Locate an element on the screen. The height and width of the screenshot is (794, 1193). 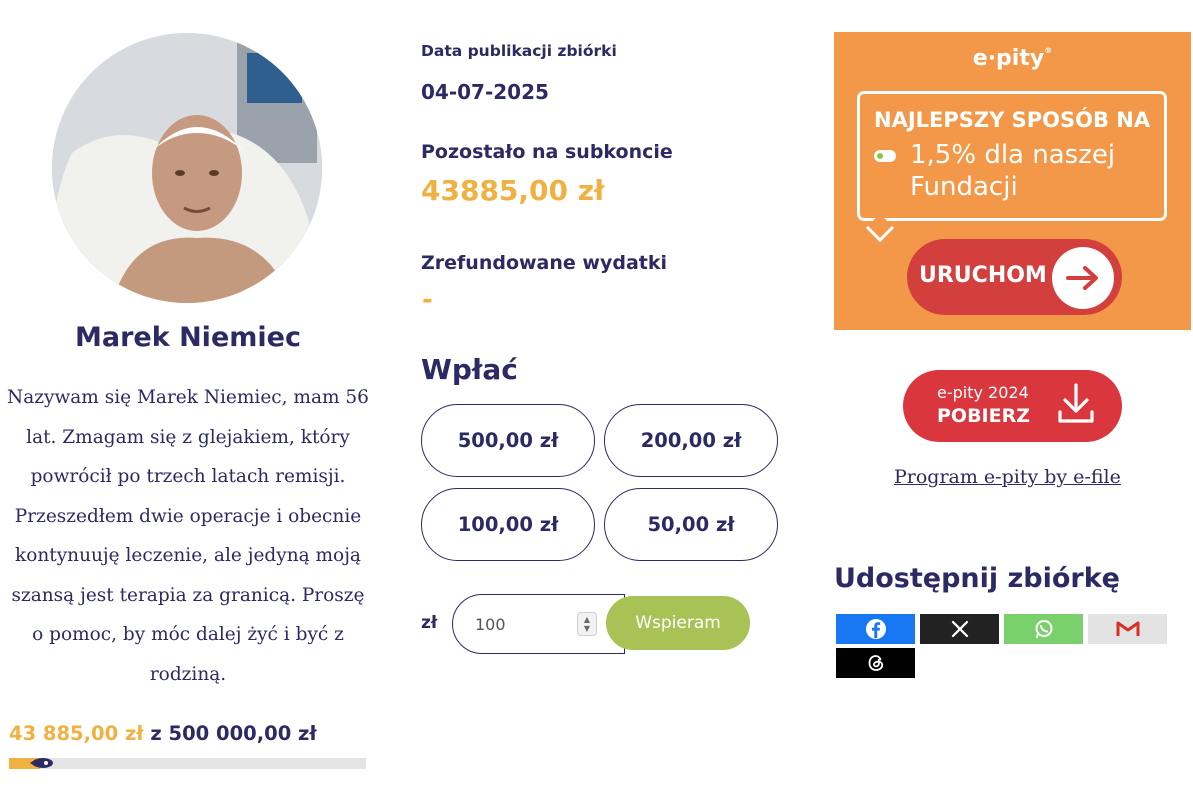
refunded-label: Zrefundowane wydatki is located at coordinates (544, 263).